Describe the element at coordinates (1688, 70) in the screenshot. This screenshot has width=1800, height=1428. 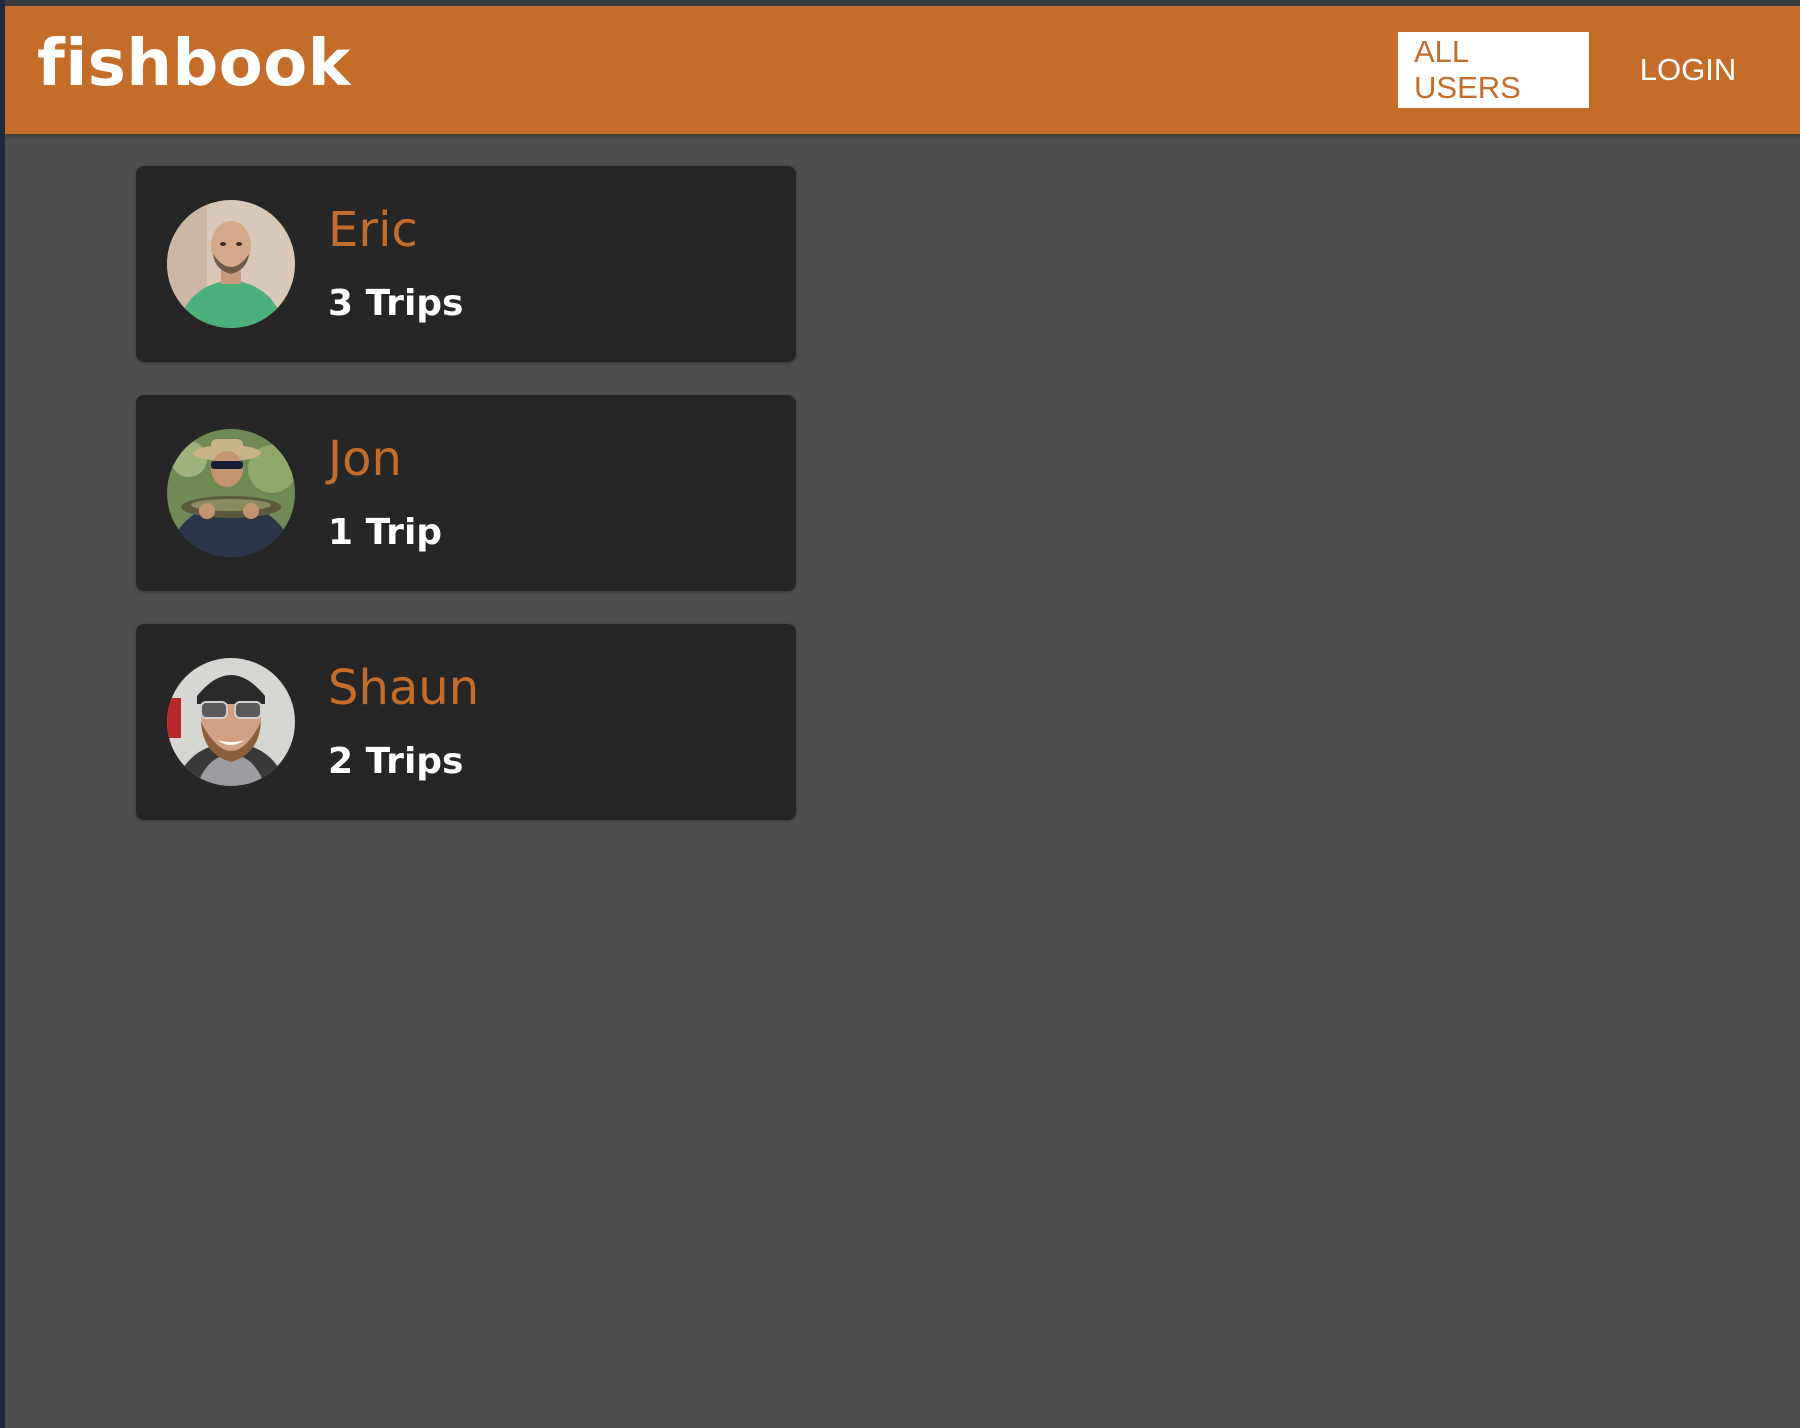
I see `login-button: LOGIN` at that location.